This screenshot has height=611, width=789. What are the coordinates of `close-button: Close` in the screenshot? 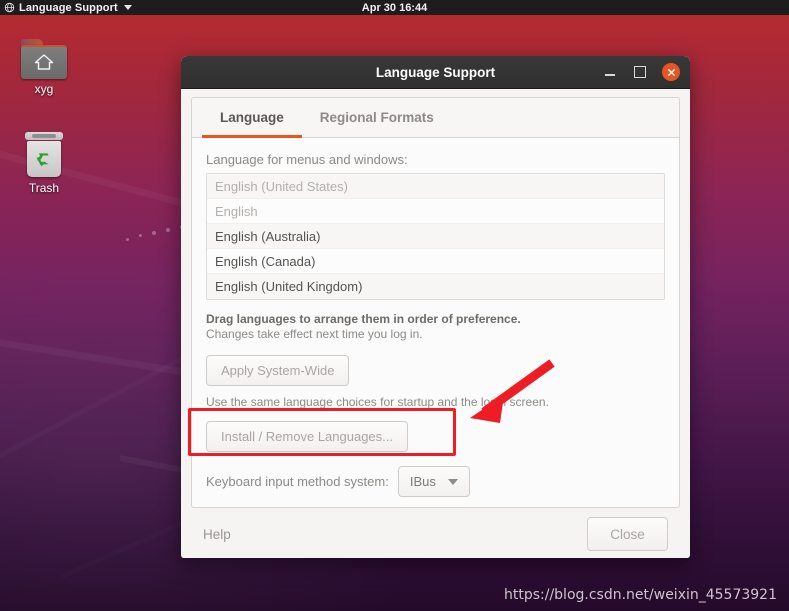 It's located at (627, 534).